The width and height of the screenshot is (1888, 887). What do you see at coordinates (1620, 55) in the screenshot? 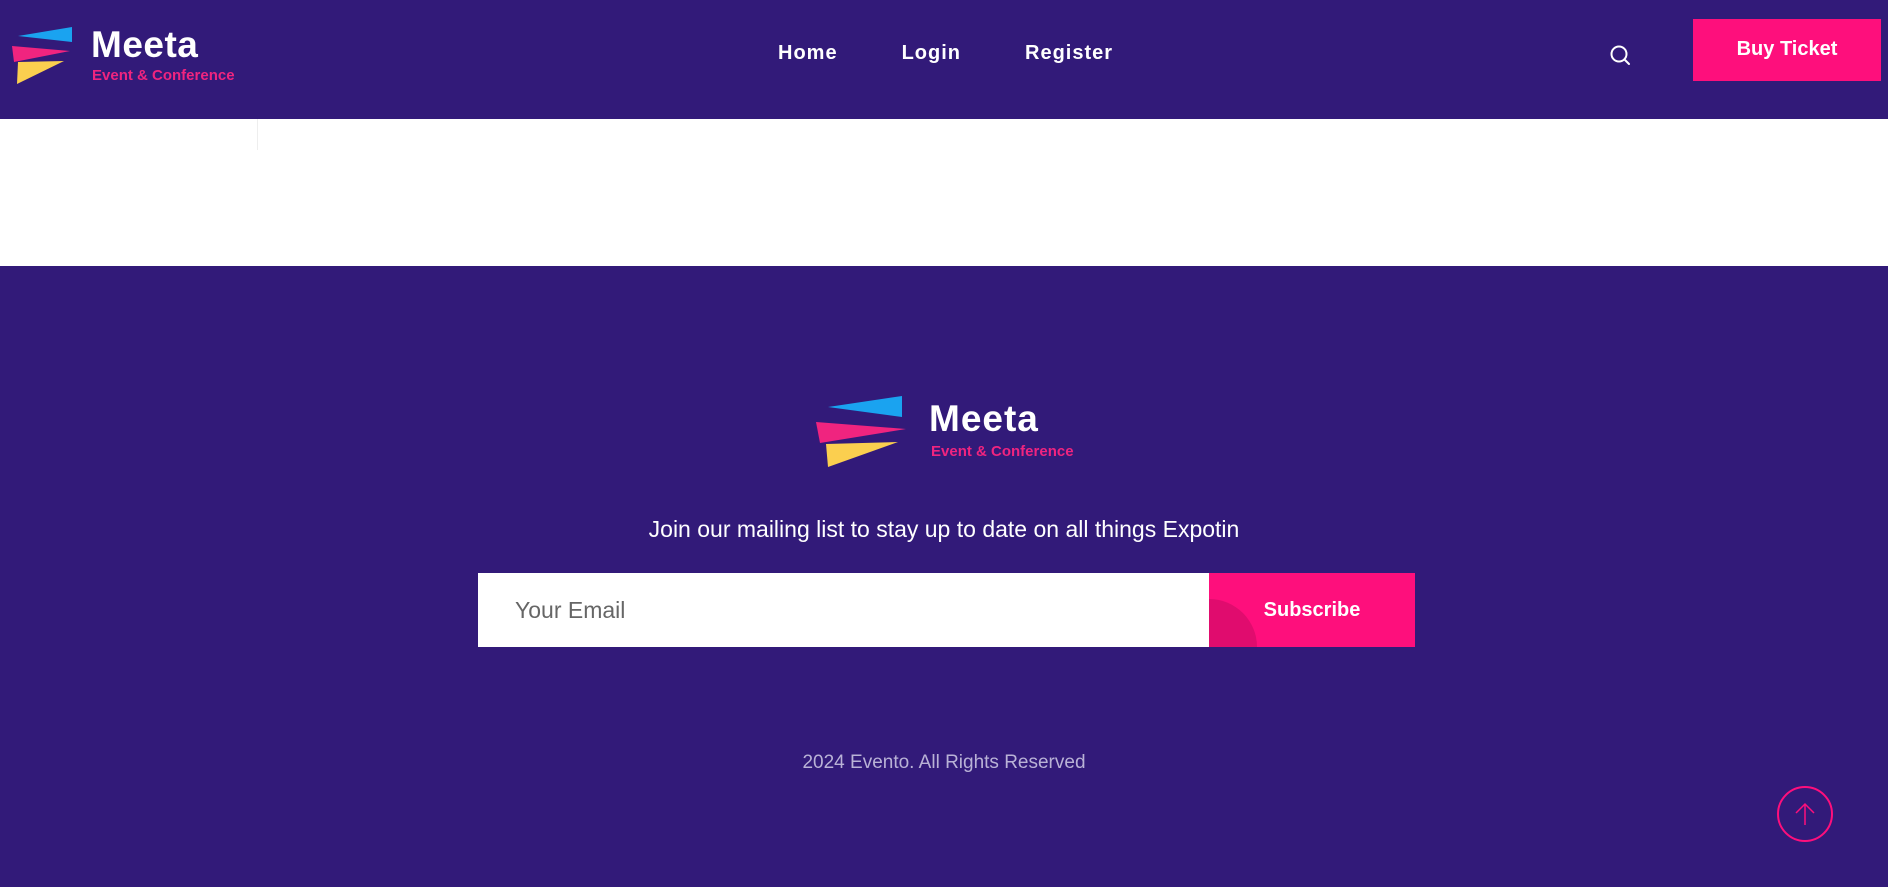
I see `search-icon` at bounding box center [1620, 55].